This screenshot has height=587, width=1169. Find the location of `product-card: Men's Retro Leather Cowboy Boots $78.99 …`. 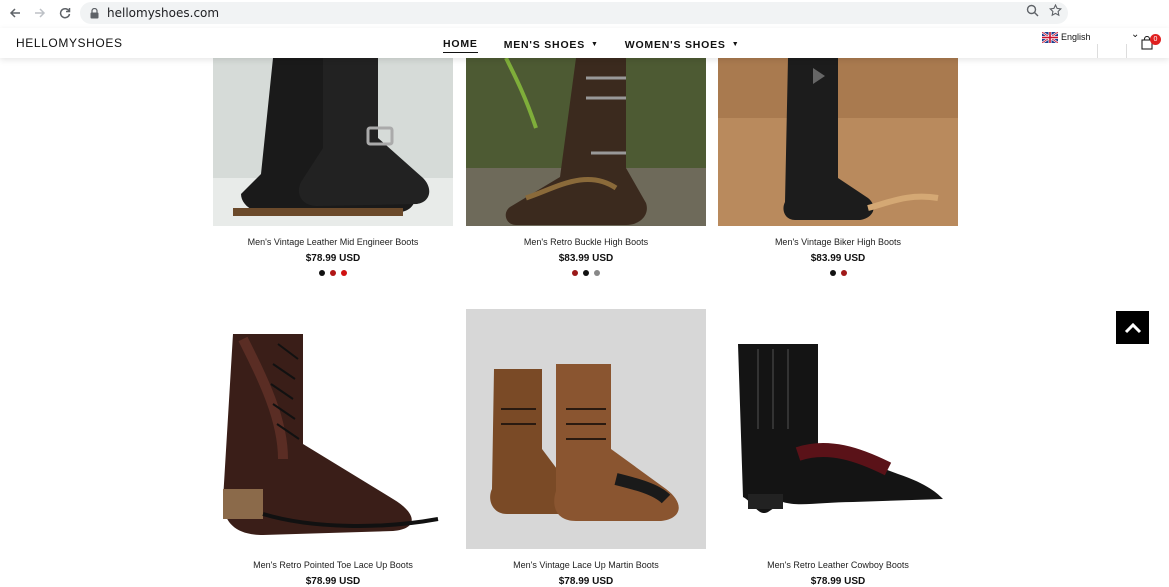

product-card: Men's Retro Leather Cowboy Boots $78.99 … is located at coordinates (838, 448).